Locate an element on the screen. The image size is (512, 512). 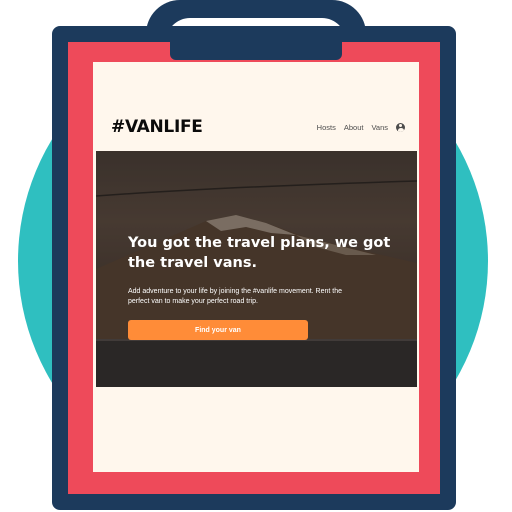
find-your-van-button: Find your van is located at coordinates (218, 330).